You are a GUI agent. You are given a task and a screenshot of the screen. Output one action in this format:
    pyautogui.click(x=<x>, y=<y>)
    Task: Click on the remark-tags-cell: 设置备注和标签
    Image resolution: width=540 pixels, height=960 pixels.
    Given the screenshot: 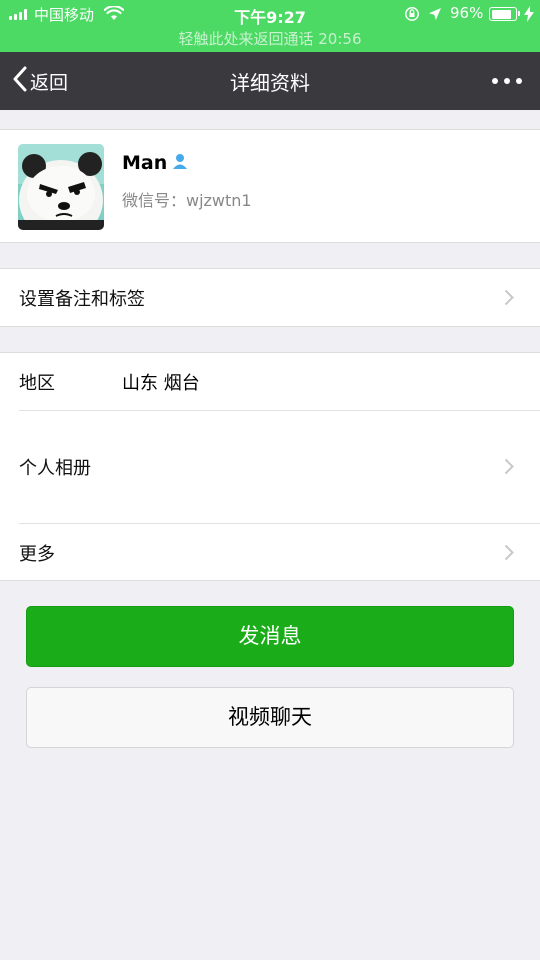 What is the action you would take?
    pyautogui.click(x=270, y=297)
    